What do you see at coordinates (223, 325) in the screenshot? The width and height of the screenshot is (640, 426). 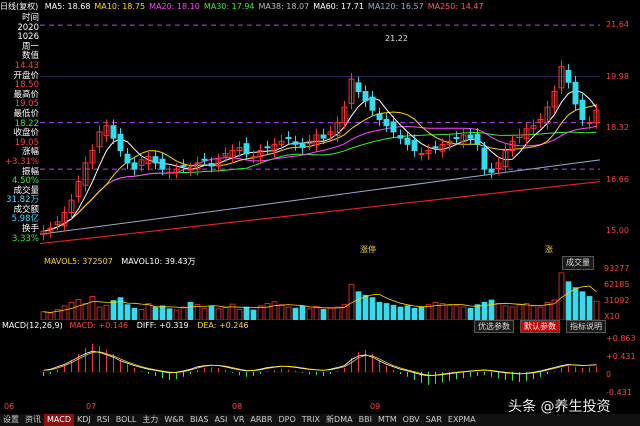 I see `dea-value: DEA: +0.246` at bounding box center [223, 325].